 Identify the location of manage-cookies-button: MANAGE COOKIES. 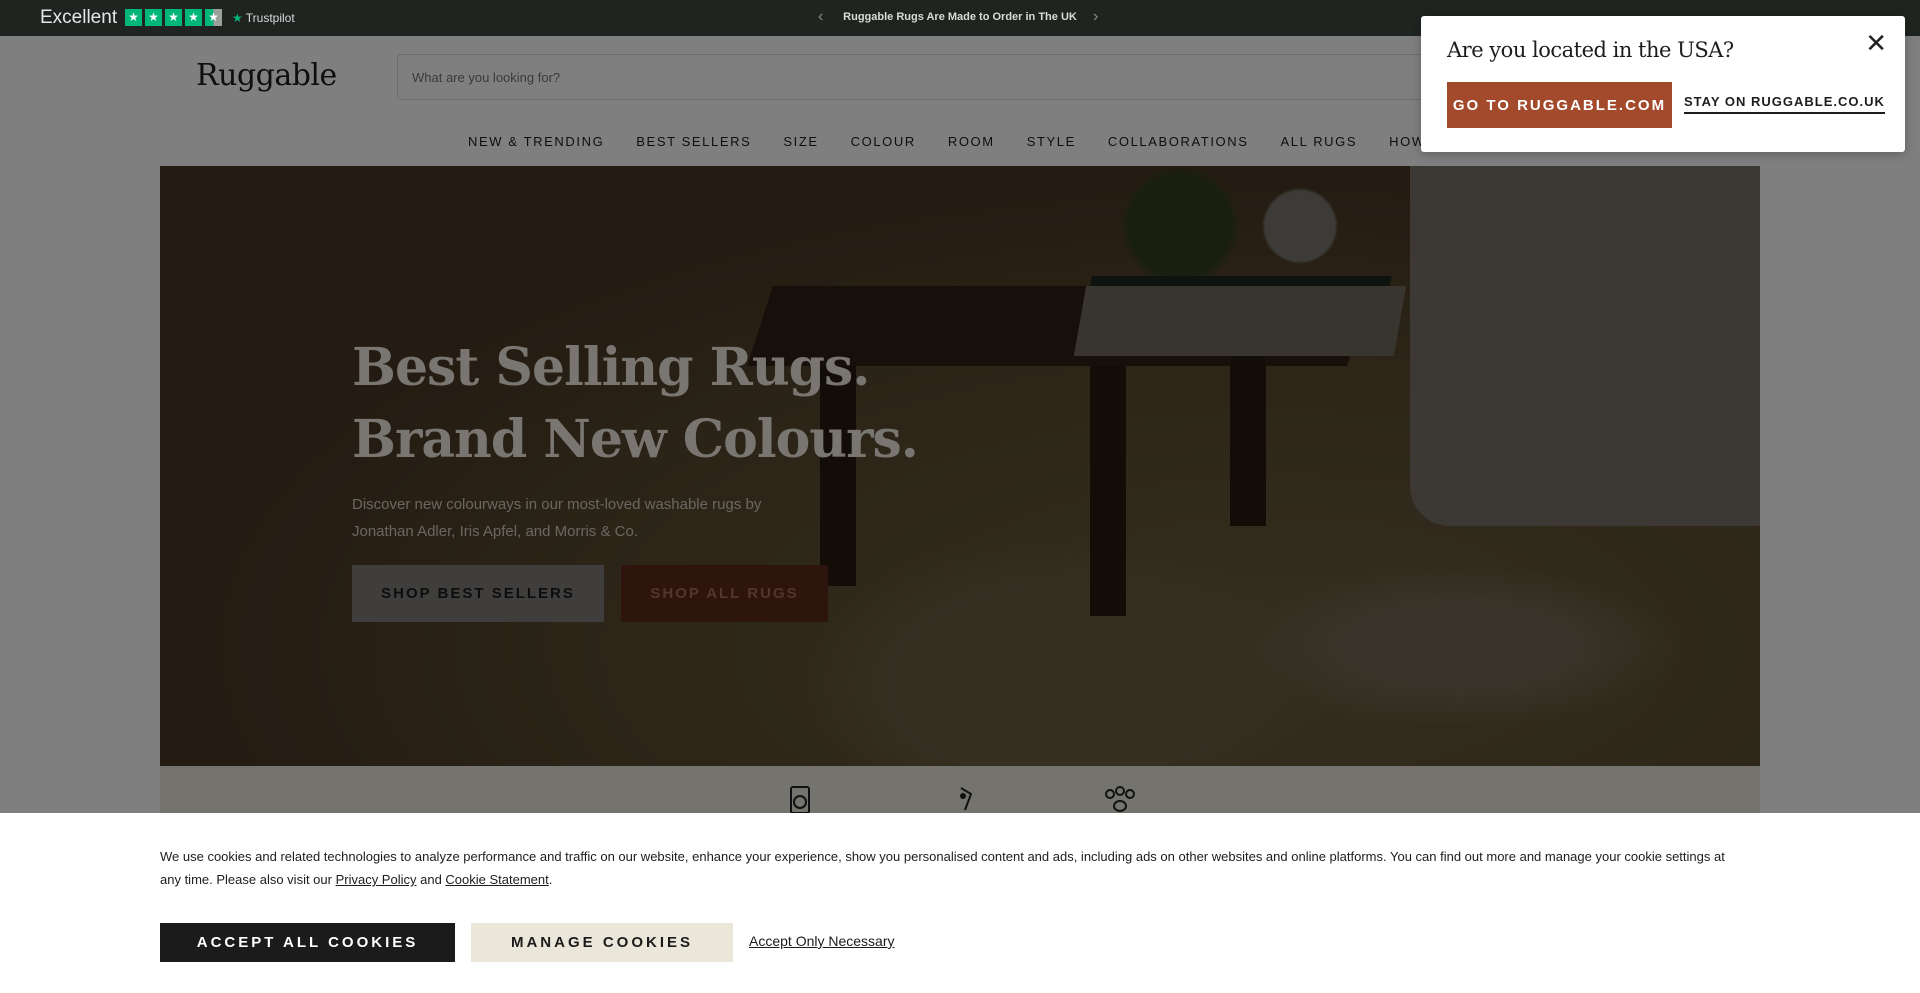
(602, 942).